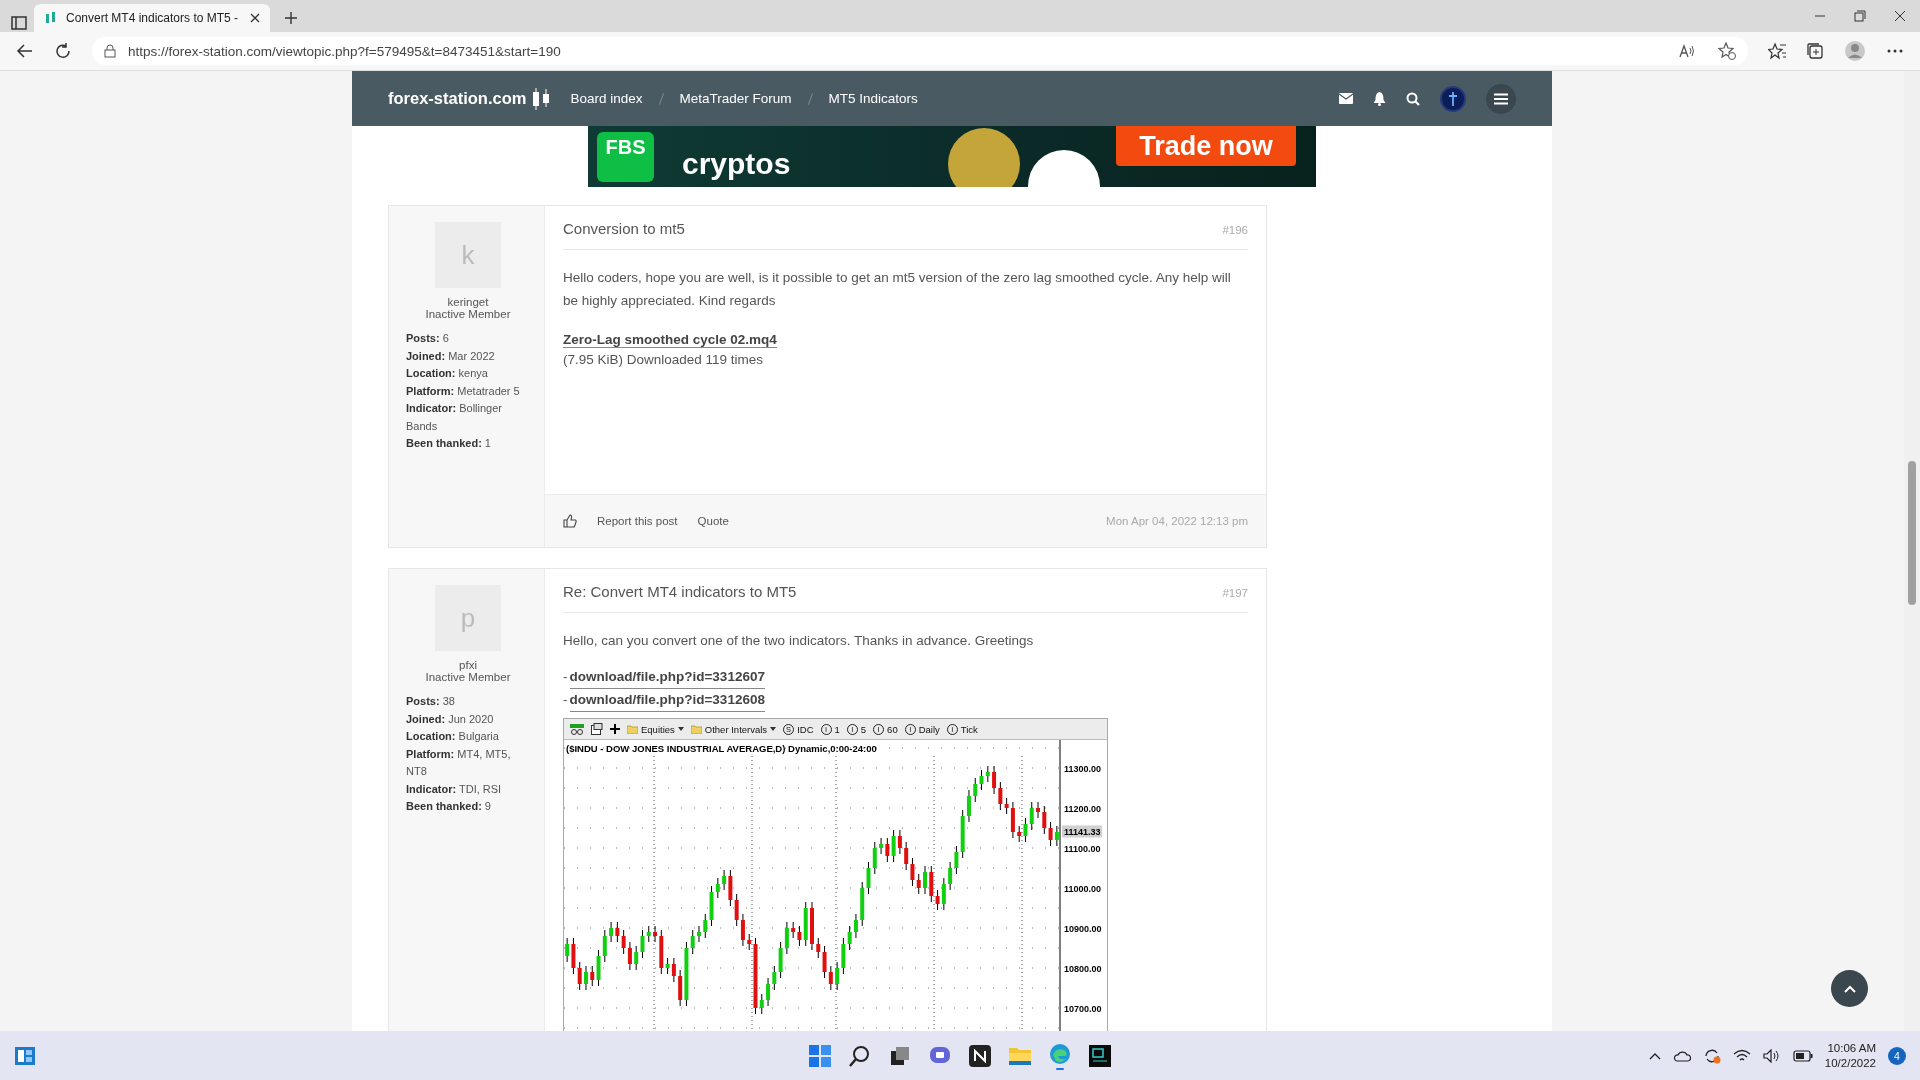 This screenshot has width=1920, height=1080. What do you see at coordinates (670, 340) in the screenshot?
I see `attachment-link: Zero-Lag smoothed cycle 02.mq4` at bounding box center [670, 340].